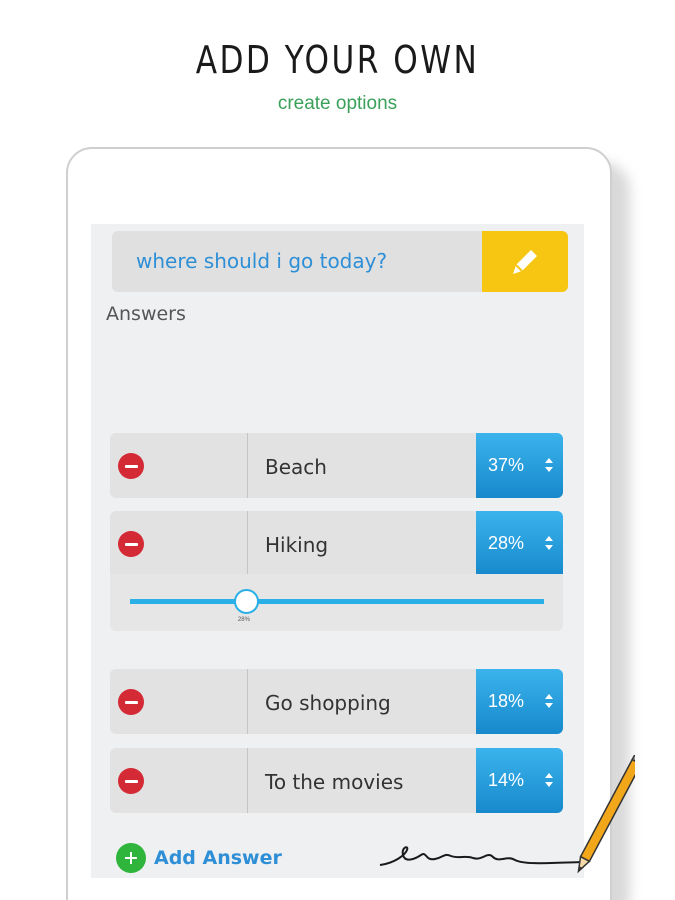  I want to click on percent-value: 18%, so click(506, 701).